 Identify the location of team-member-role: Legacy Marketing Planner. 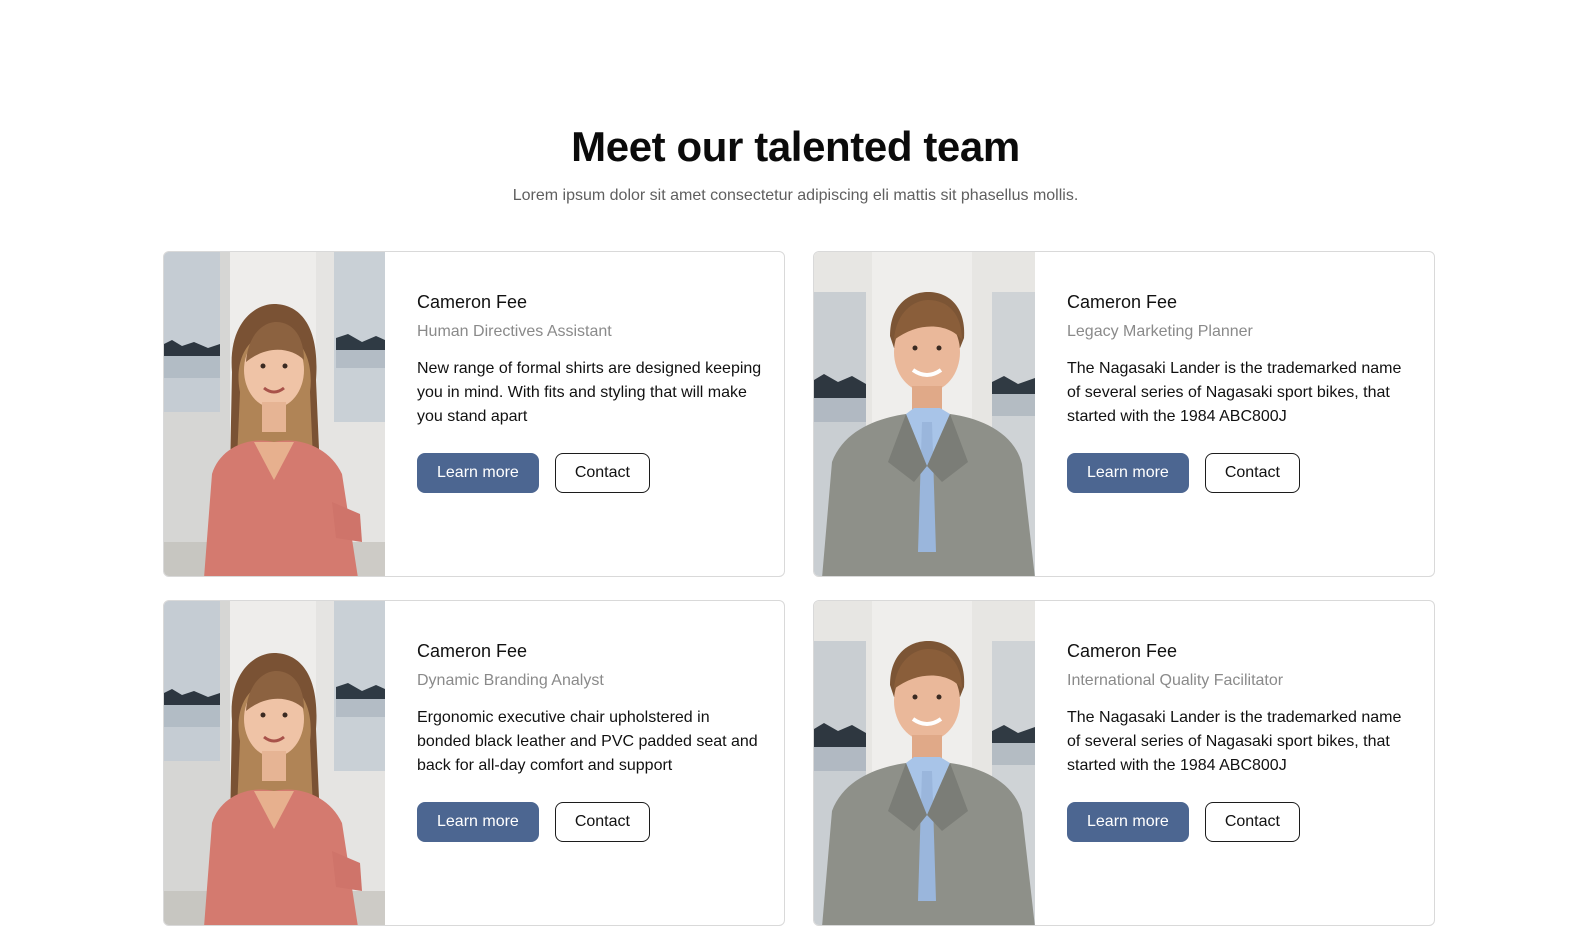
(1160, 331).